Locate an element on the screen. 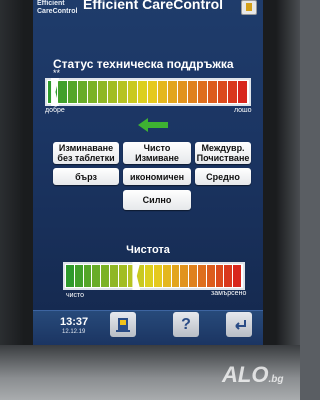 The image size is (320, 400). app-title: Efficient CareControl is located at coordinates (153, 6).